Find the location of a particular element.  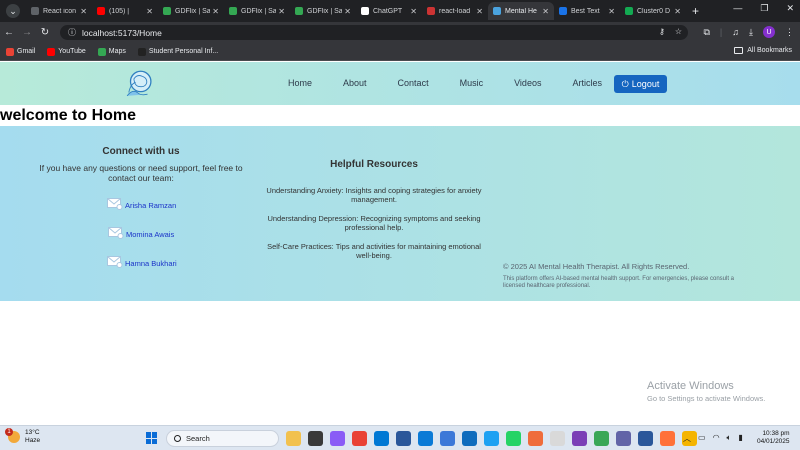

browser-tab: react-load ✕ is located at coordinates (455, 11).